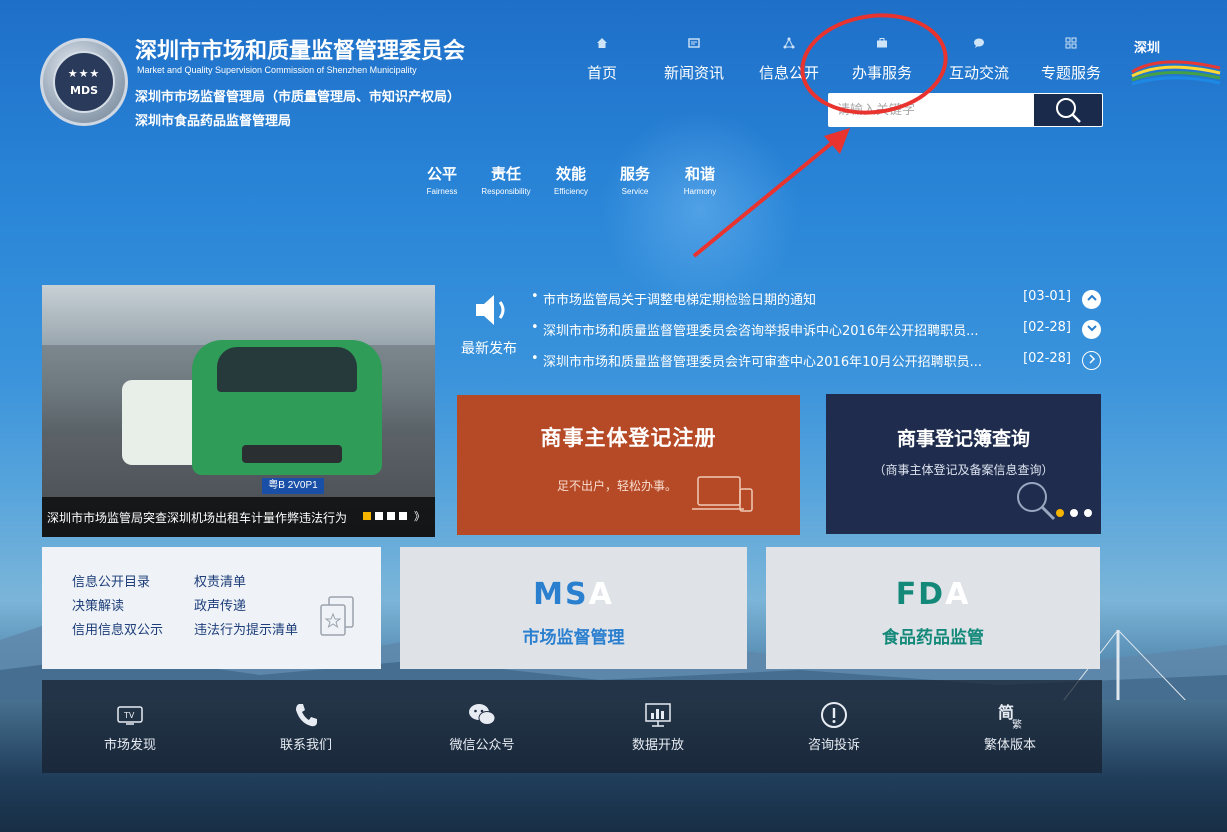 Image resolution: width=1227 pixels, height=832 pixels. Describe the element at coordinates (1047, 327) in the screenshot. I see `news-date: [02-28]` at that location.